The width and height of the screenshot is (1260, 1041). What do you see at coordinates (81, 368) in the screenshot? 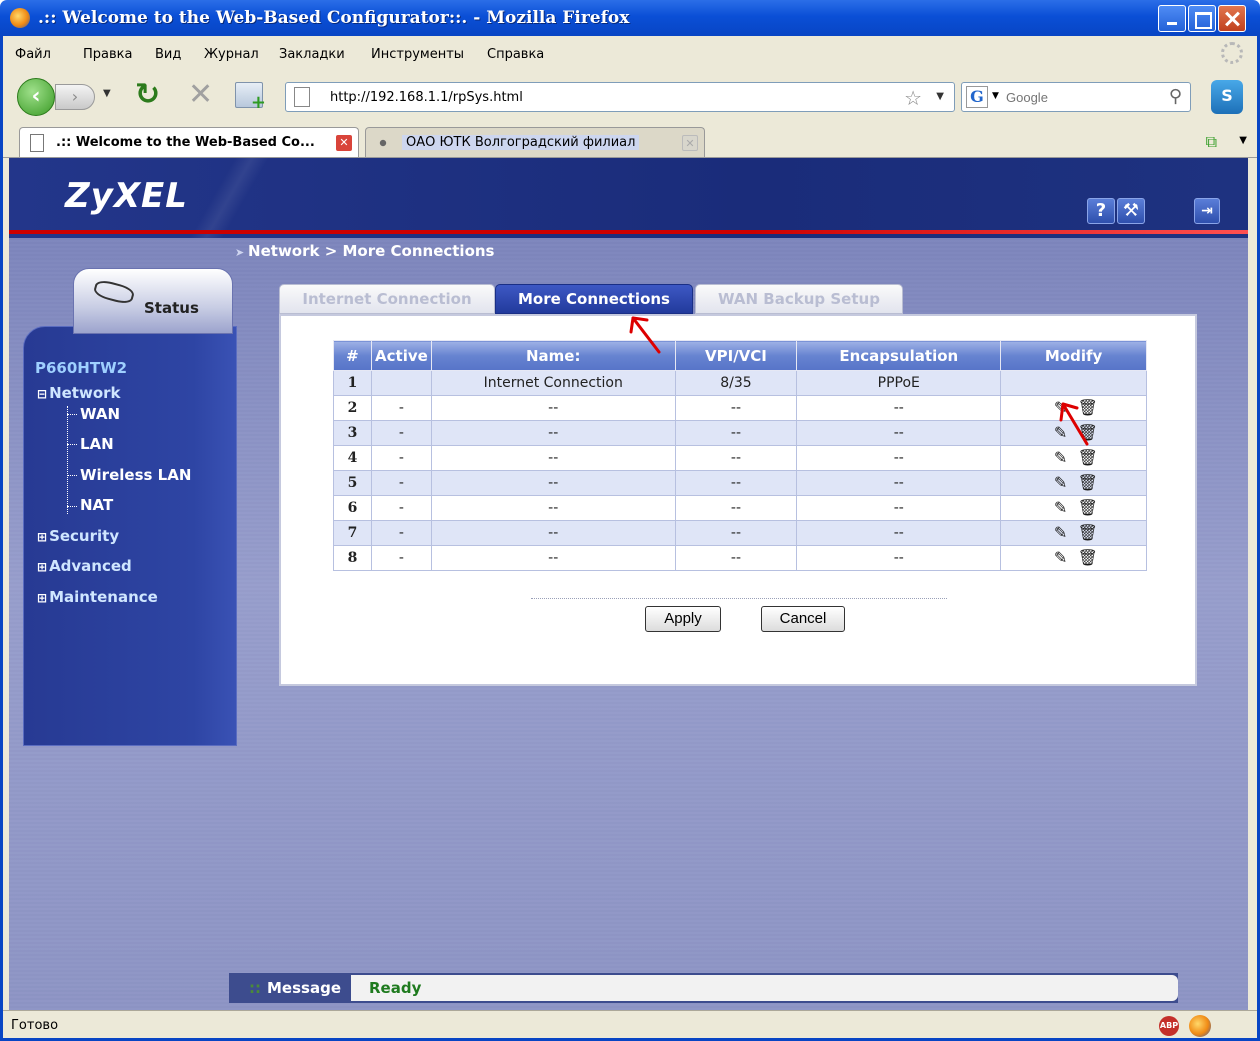
I see `device-model: P660HTW2` at bounding box center [81, 368].